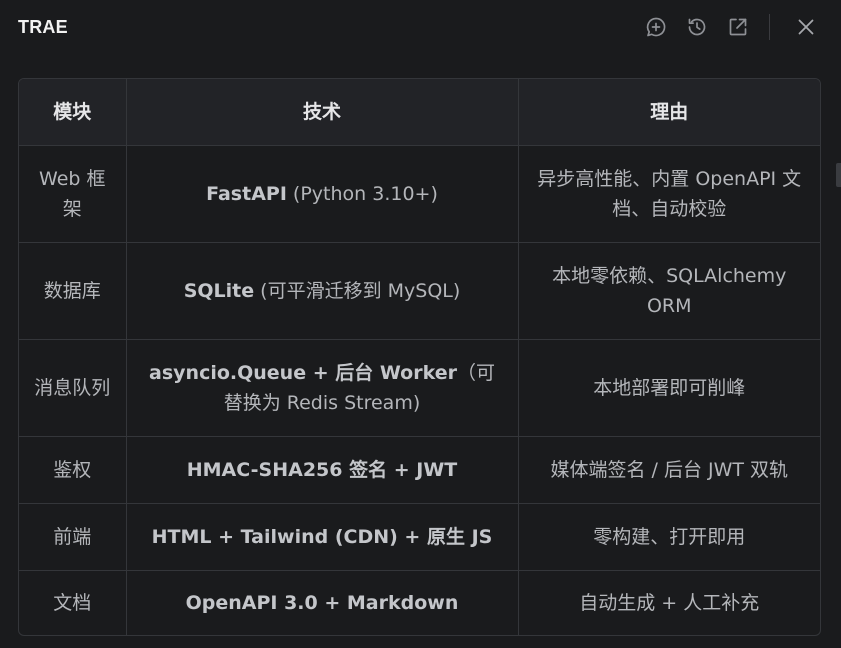 The width and height of the screenshot is (841, 648). I want to click on cell-module: Web 框架, so click(73, 194).